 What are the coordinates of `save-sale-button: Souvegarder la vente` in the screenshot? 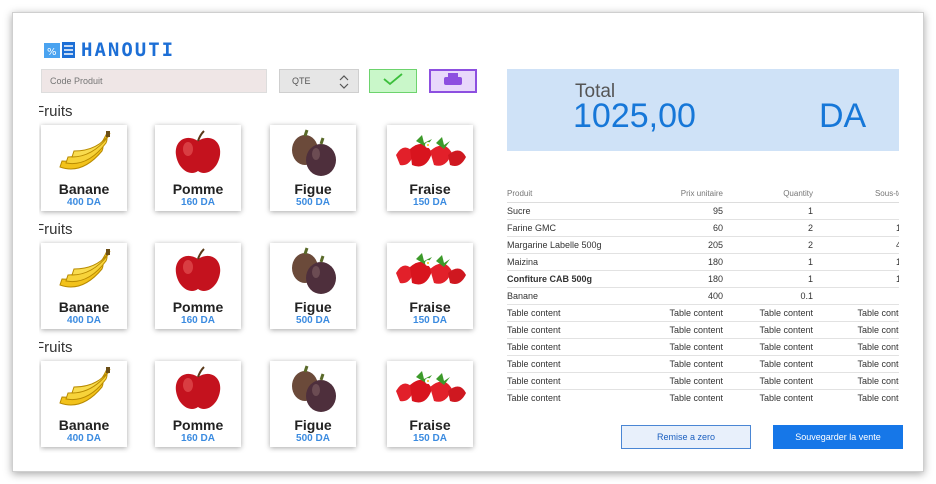 It's located at (838, 437).